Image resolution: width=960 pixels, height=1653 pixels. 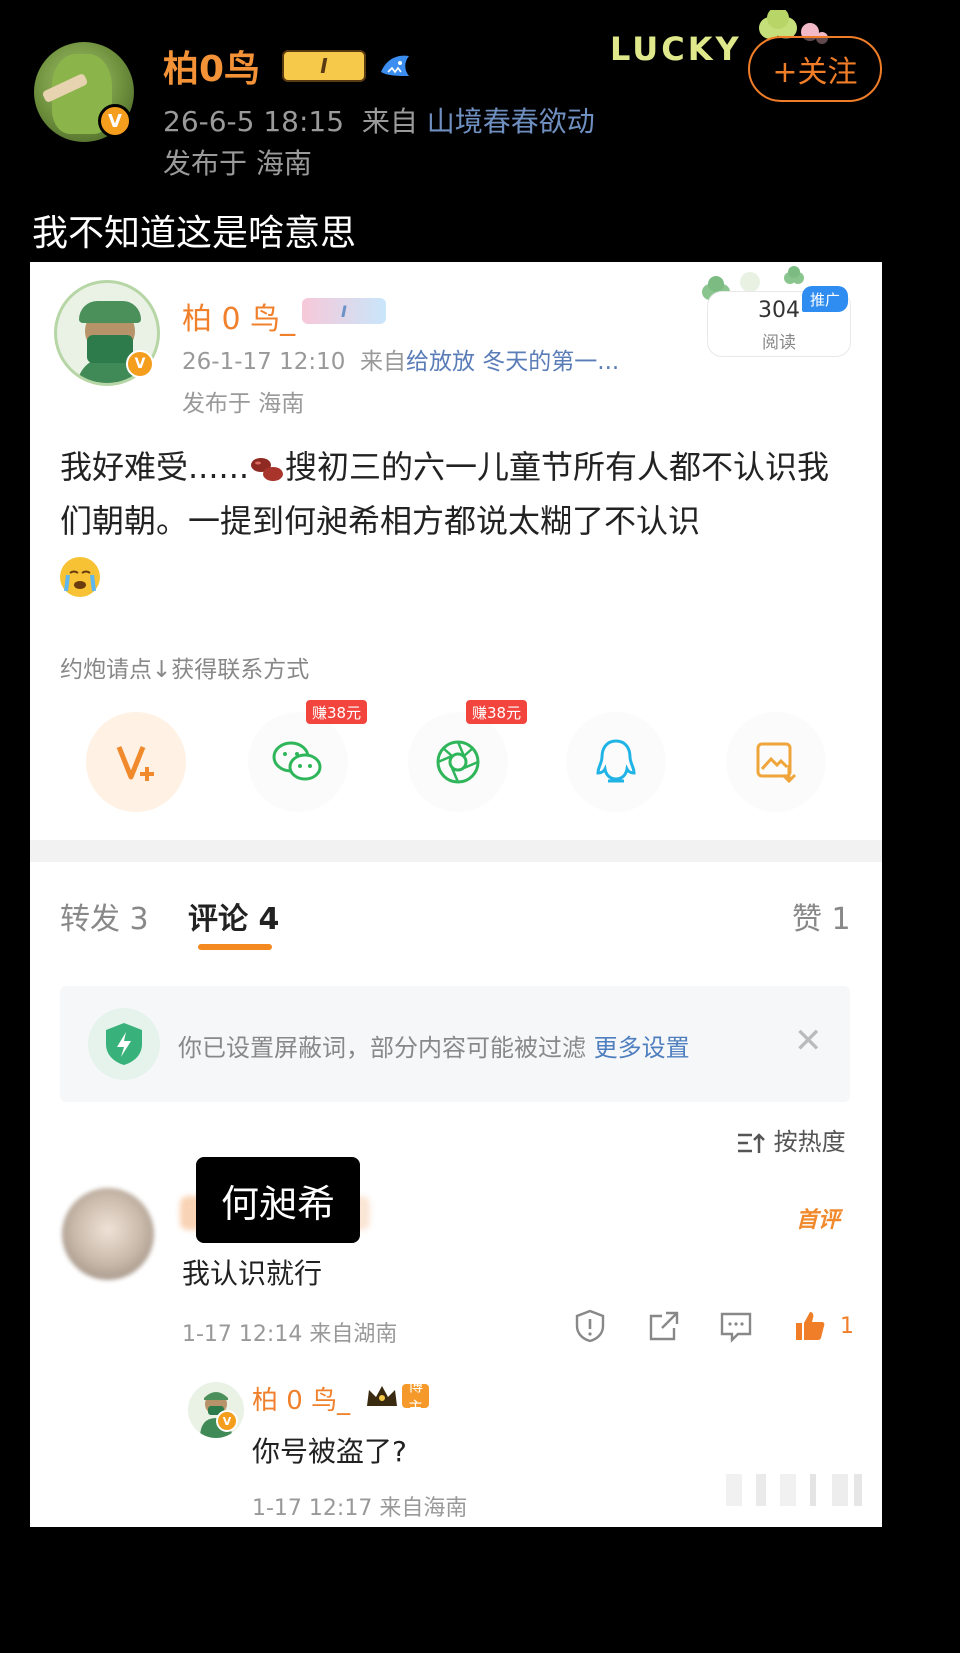 I want to click on shield-icon, so click(x=124, y=1044).